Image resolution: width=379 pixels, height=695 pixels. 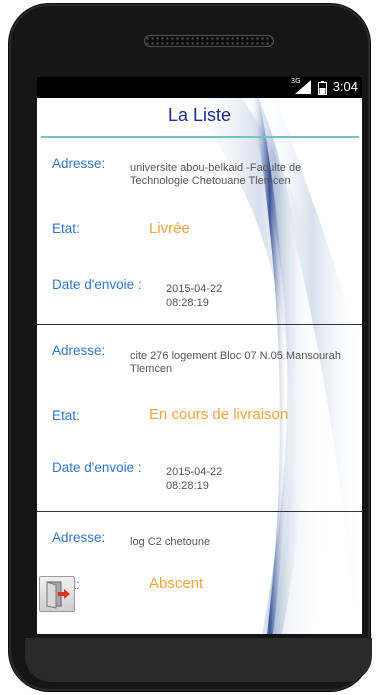 I want to click on state-value: Abscent, so click(x=176, y=583).